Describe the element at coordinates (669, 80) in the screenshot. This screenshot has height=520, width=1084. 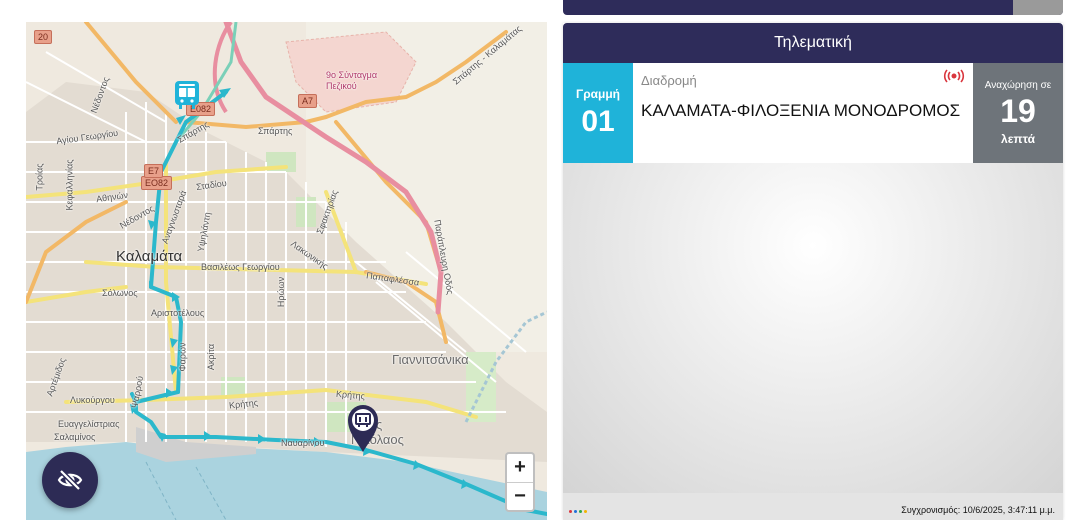
I see `route-label: Διαδρομή` at that location.